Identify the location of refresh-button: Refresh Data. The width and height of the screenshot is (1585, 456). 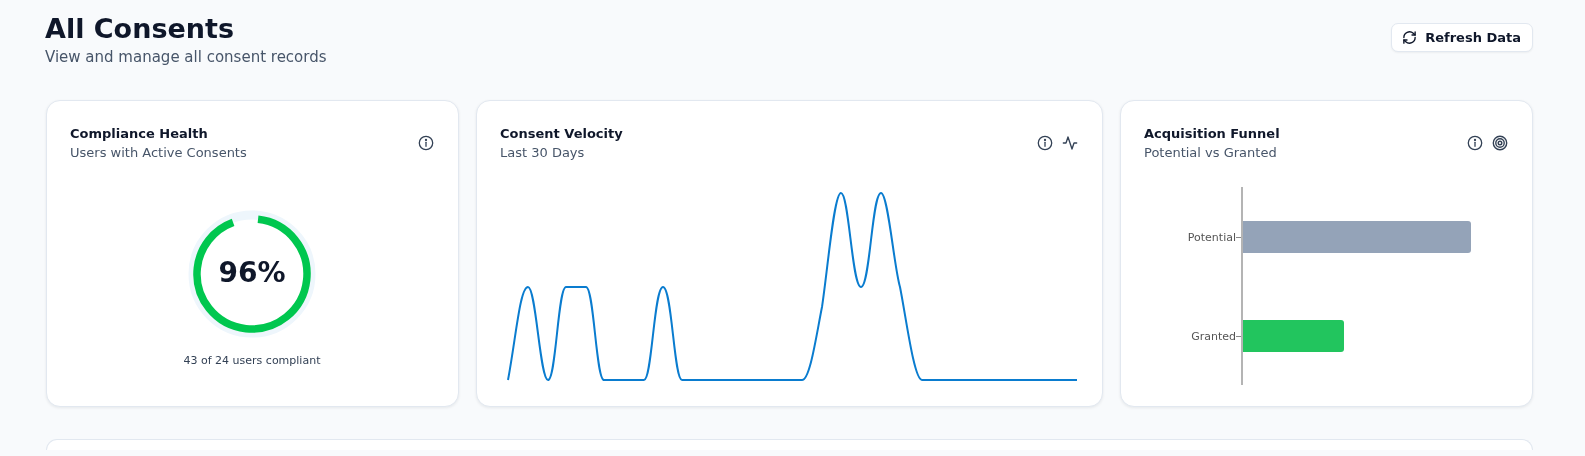
(1462, 37).